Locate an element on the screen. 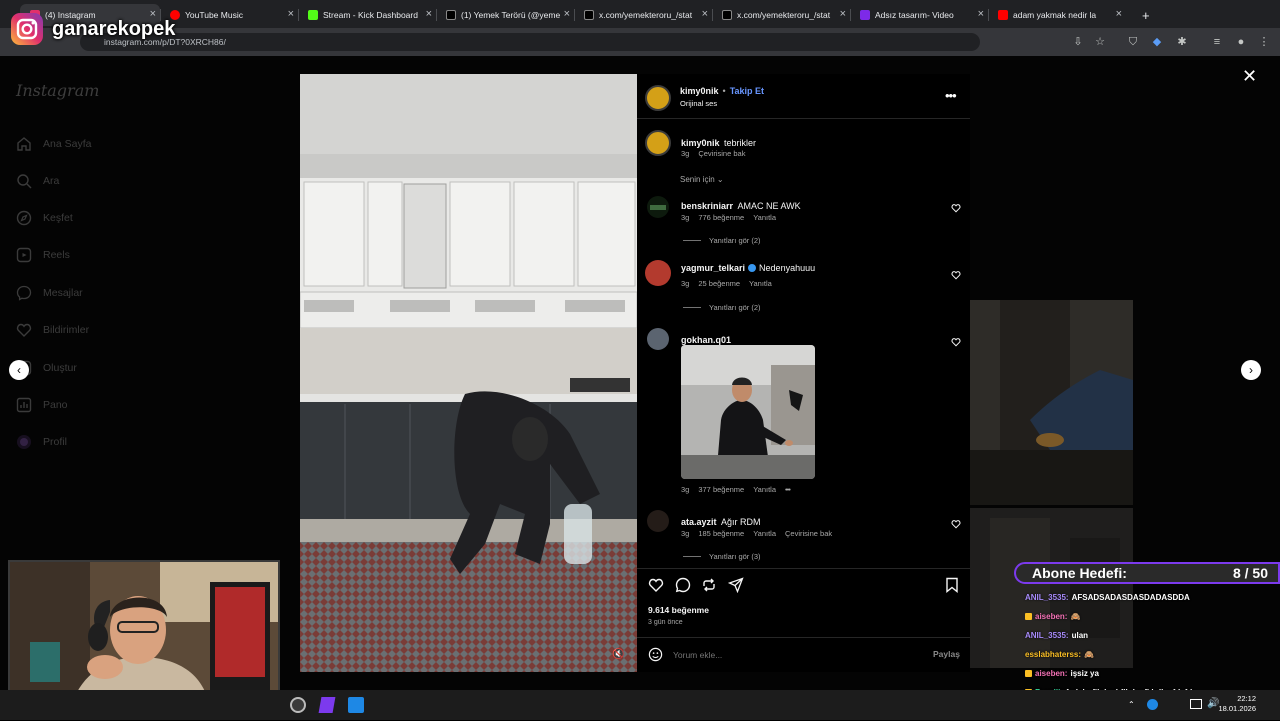  profile-avatar-icon: ● is located at coordinates (1241, 42).